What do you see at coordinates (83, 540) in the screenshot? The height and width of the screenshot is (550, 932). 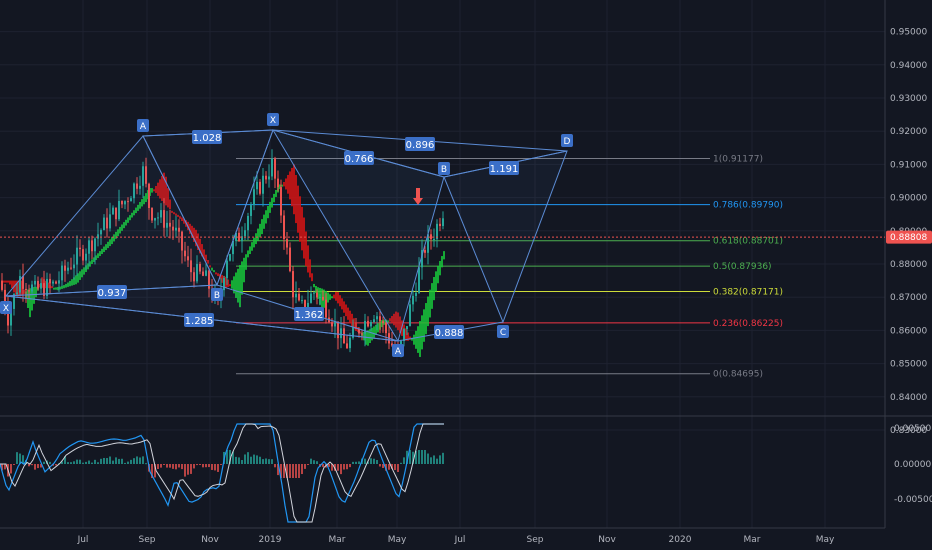 I see `time-tick-label: Jul` at bounding box center [83, 540].